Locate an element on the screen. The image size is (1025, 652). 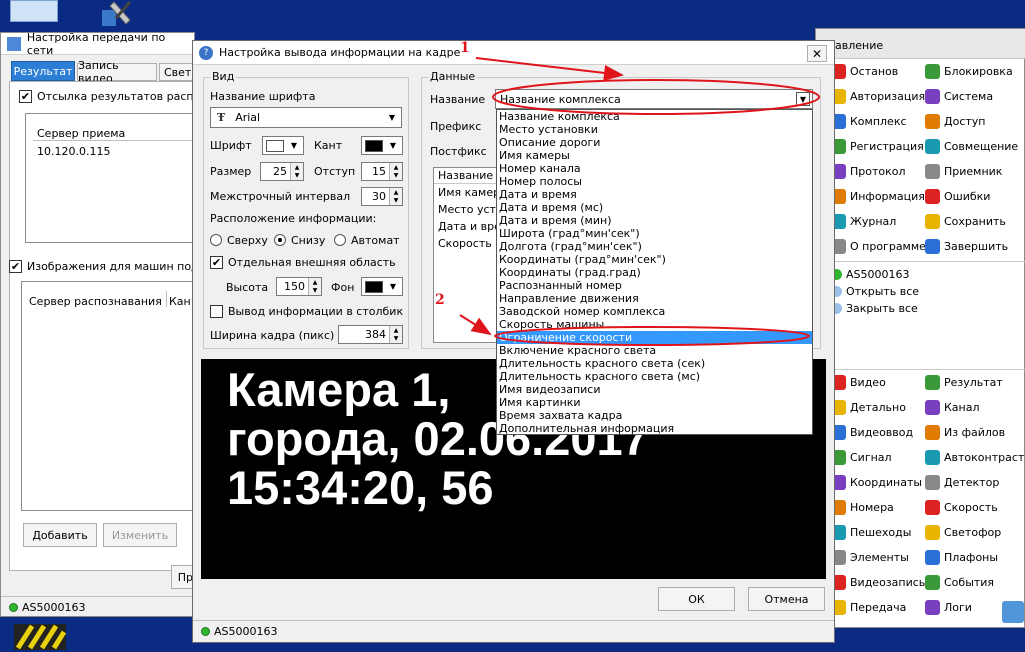
annotation-number-2: 2 is located at coordinates (440, 300).